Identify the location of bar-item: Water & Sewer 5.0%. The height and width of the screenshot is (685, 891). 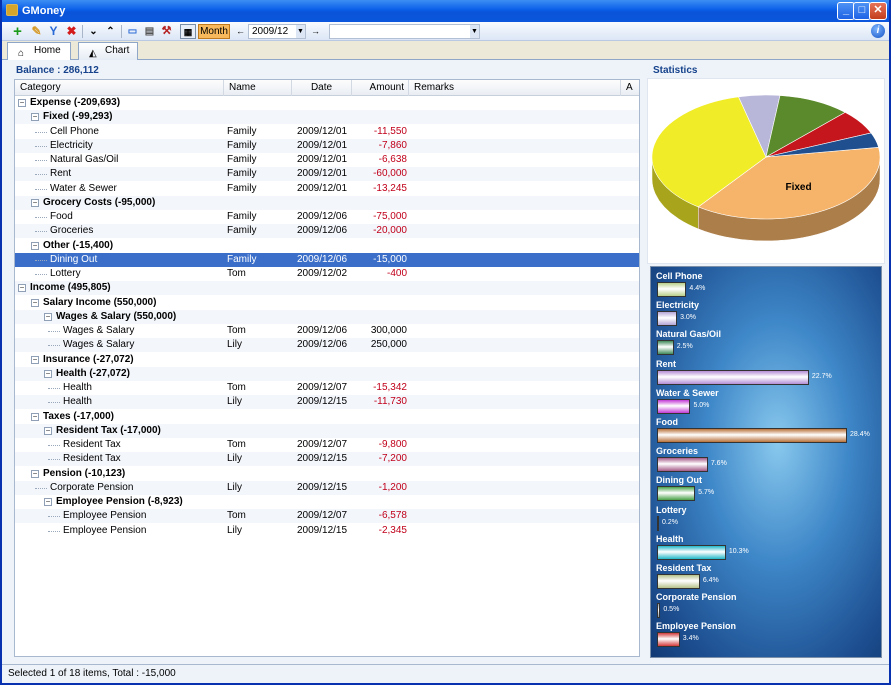
(766, 402).